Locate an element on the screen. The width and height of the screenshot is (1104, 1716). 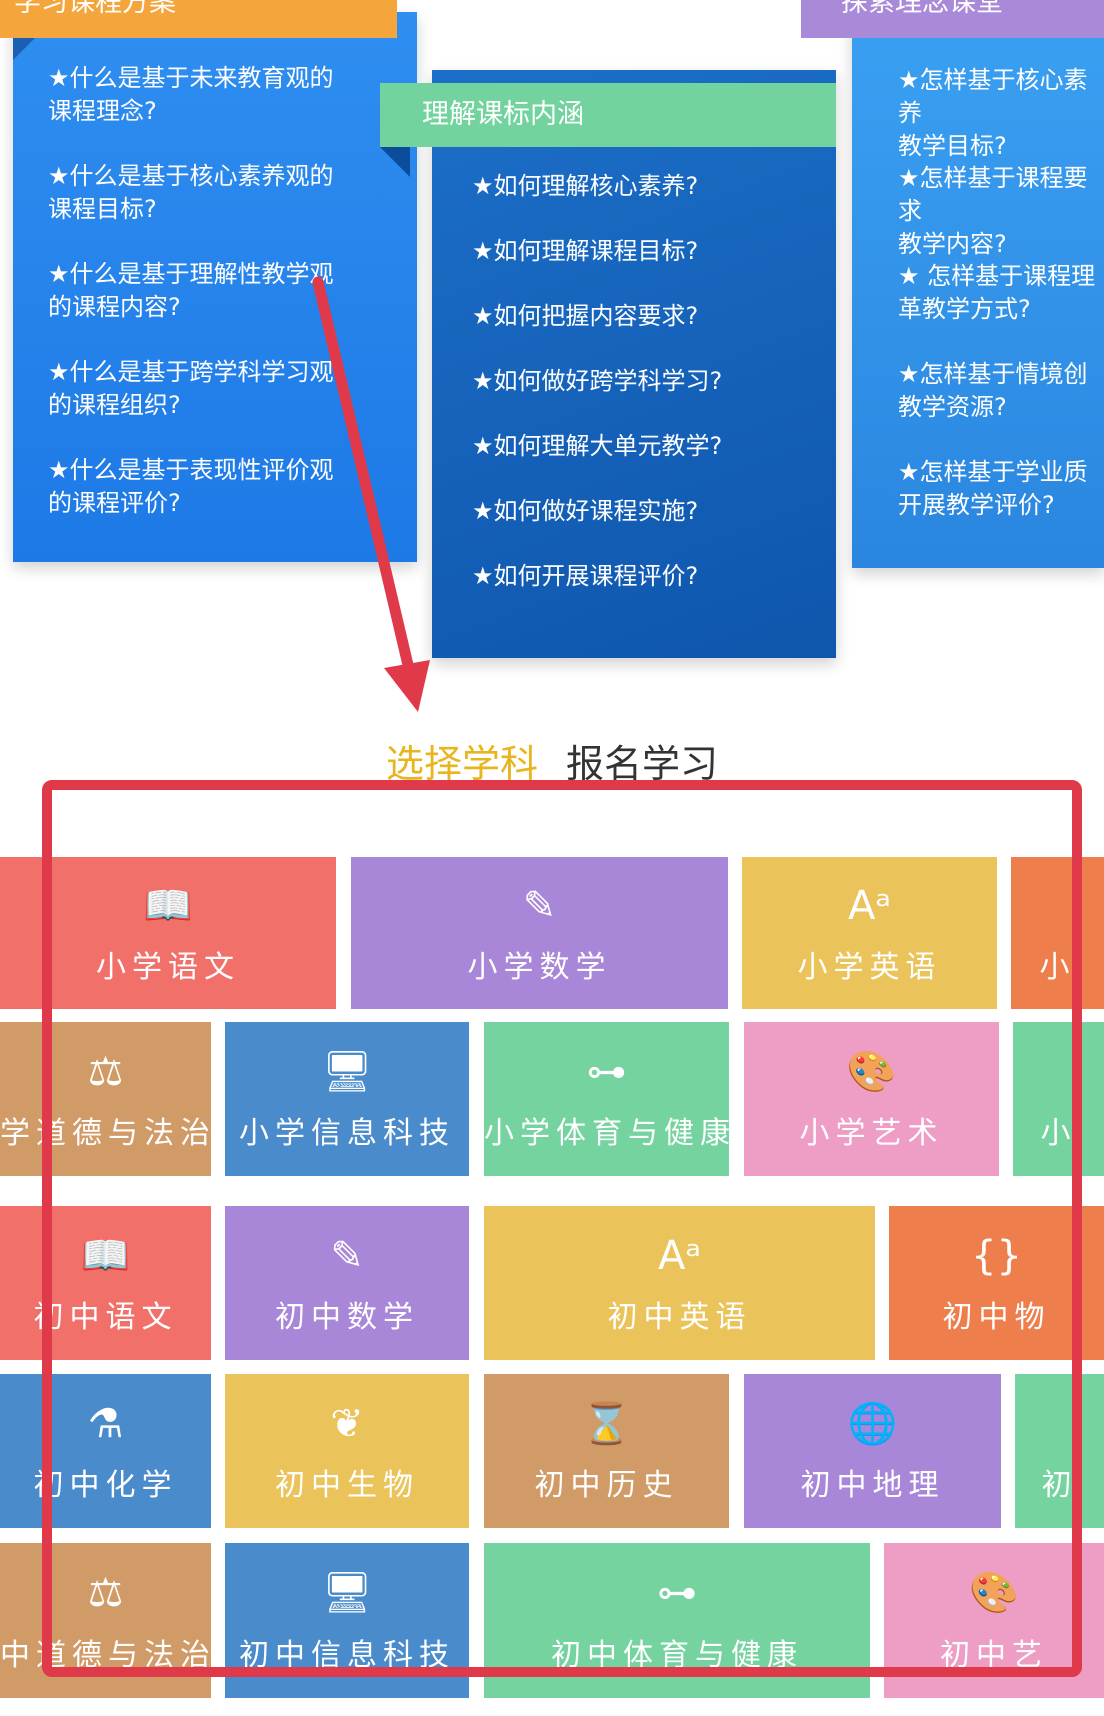
arrow-head is located at coordinates (407, 686).